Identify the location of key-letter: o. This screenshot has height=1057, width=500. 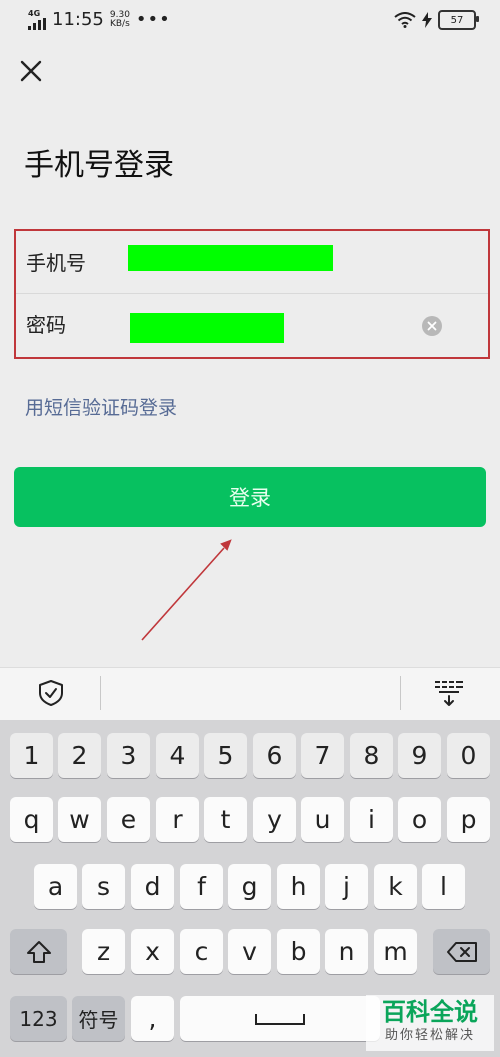
(419, 819).